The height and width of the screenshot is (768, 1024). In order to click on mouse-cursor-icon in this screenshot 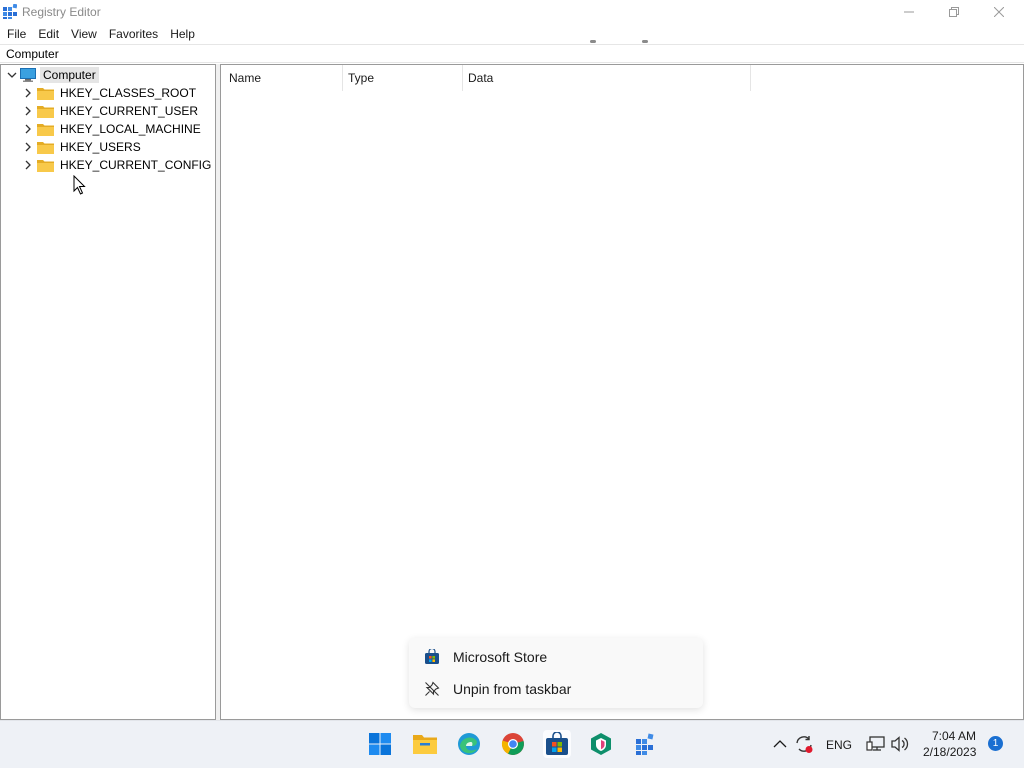, I will do `click(79, 185)`.